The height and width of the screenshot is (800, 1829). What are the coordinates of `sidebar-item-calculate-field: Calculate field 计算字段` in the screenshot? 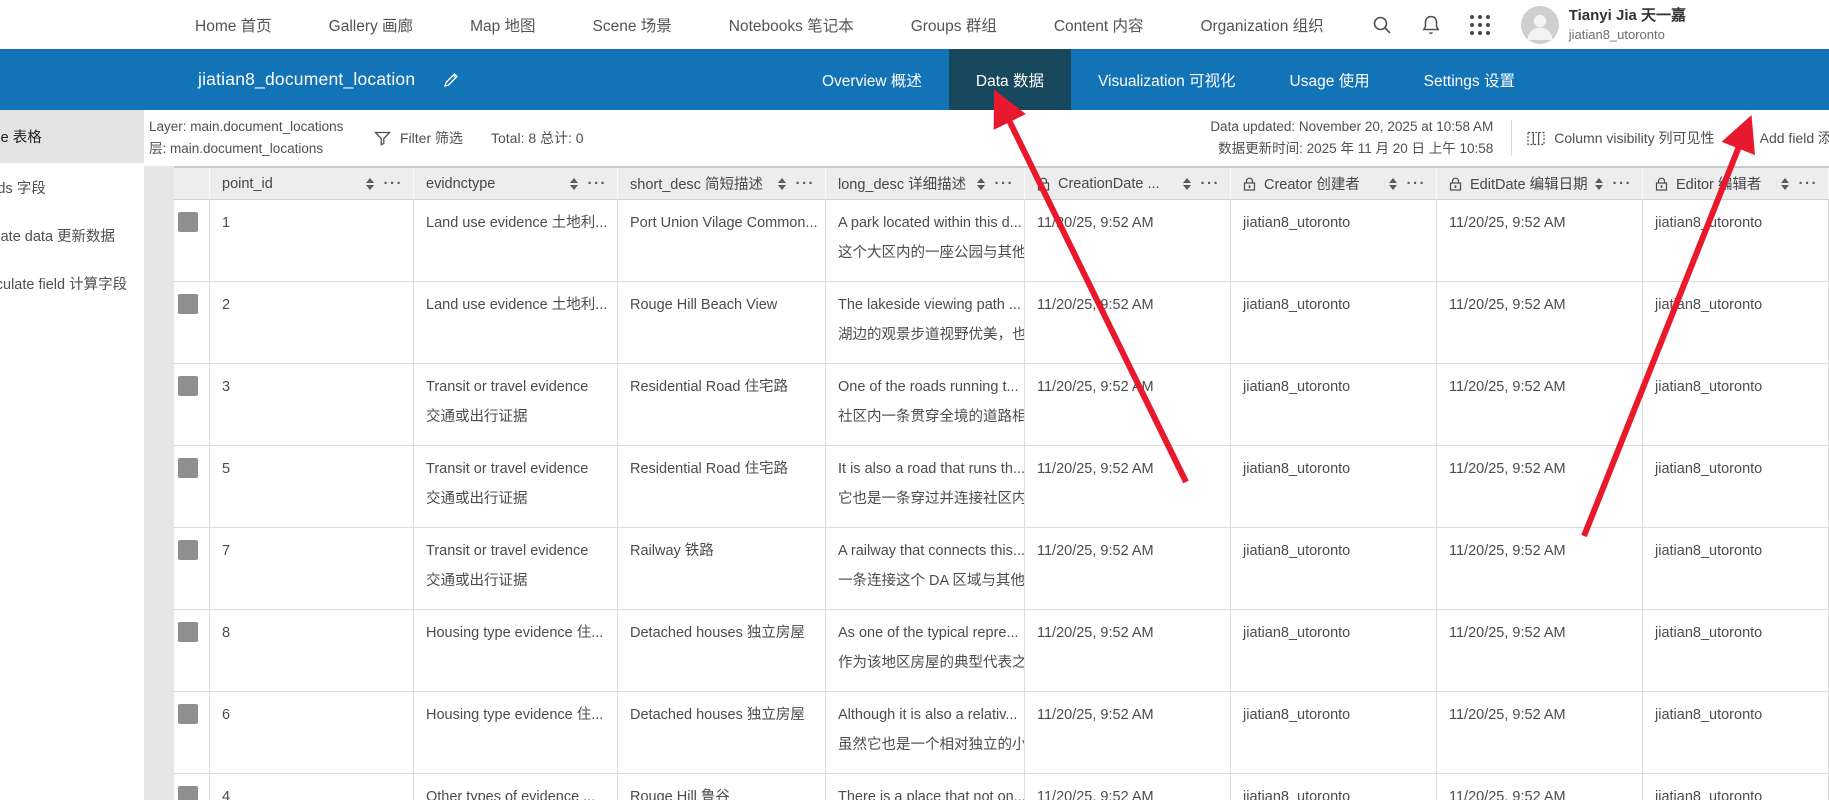 It's located at (72, 283).